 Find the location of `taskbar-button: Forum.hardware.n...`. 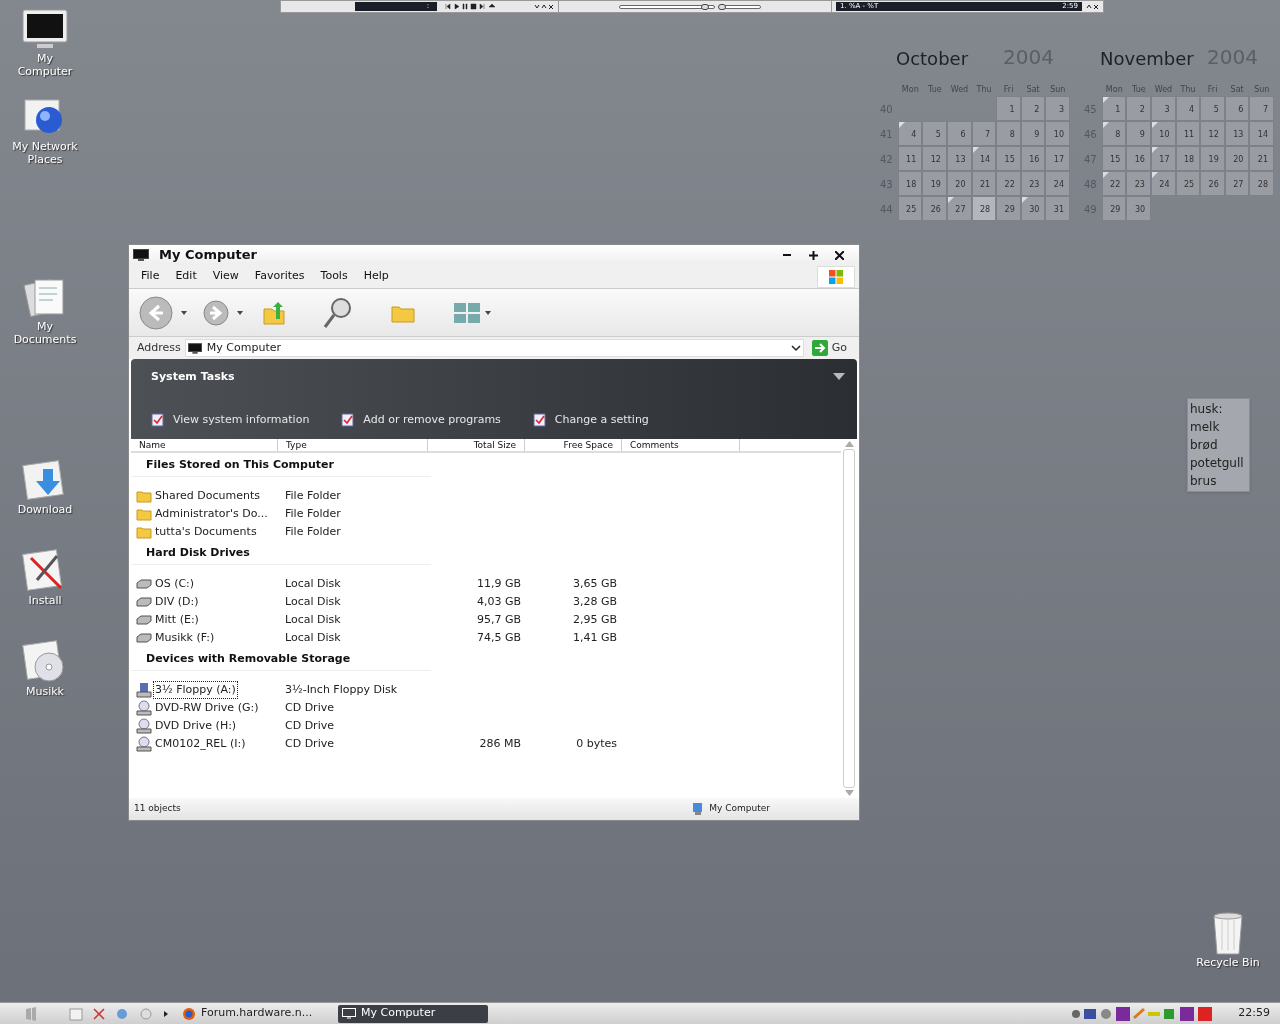

taskbar-button: Forum.hardware.n... is located at coordinates (253, 1013).